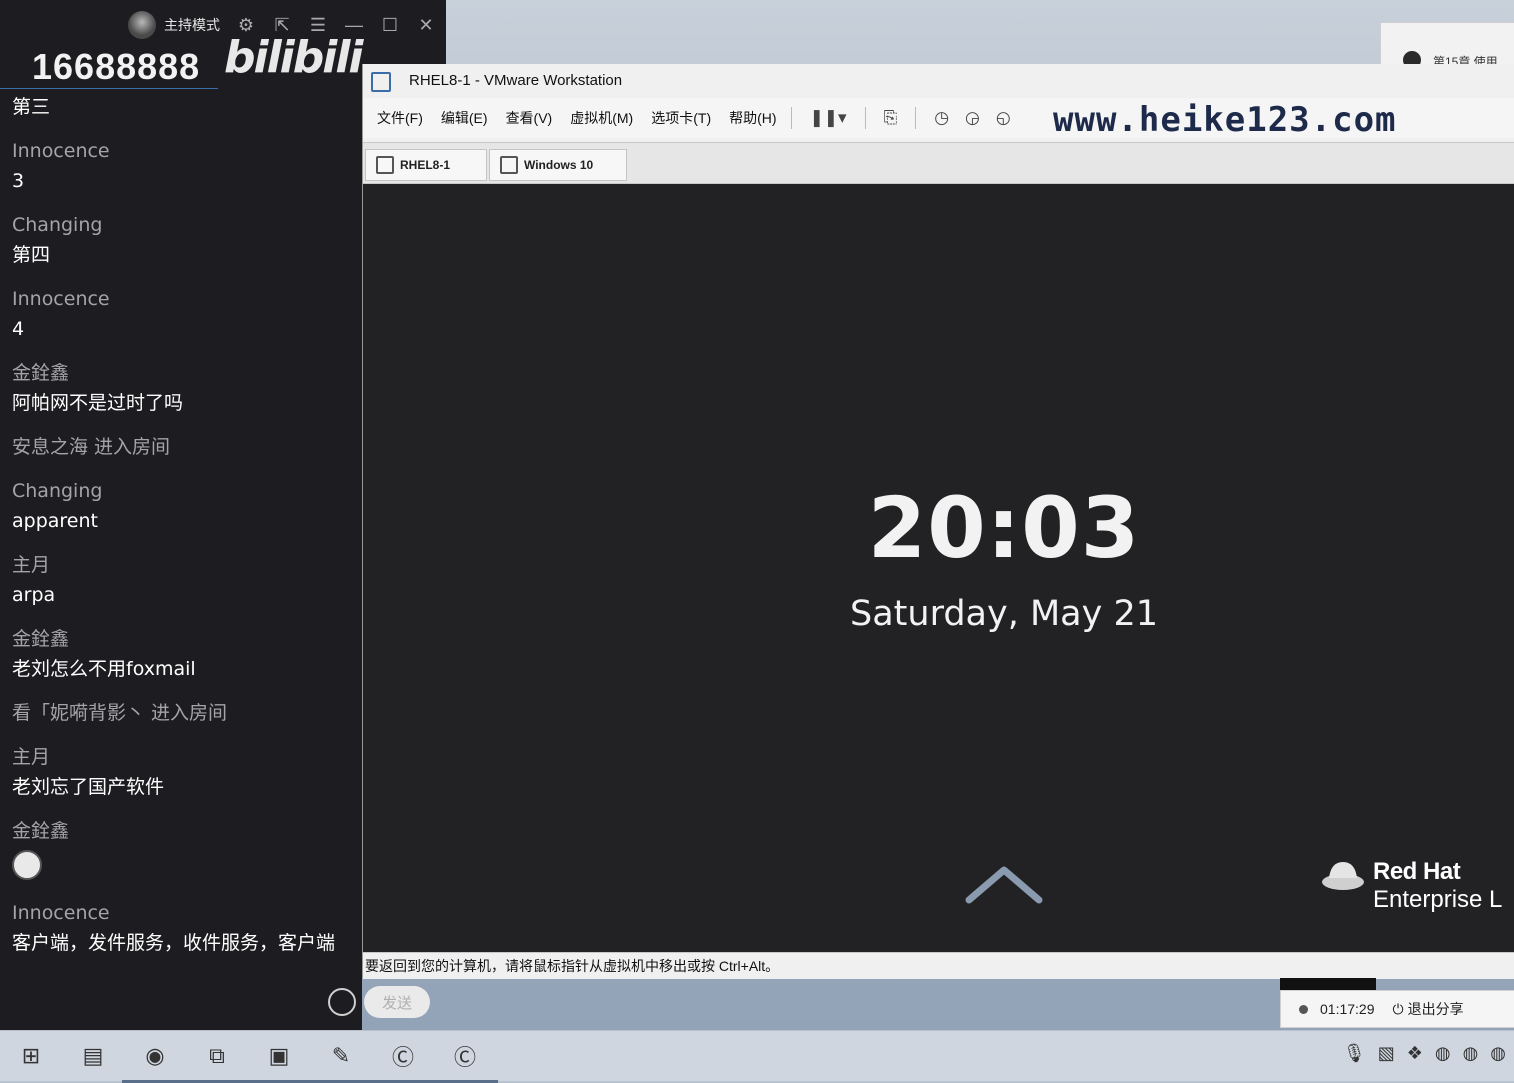 Image resolution: width=1514 pixels, height=1083 pixels. Describe the element at coordinates (516, 80) in the screenshot. I see `window-title: RHEL8-1 - VMware Workstation` at that location.